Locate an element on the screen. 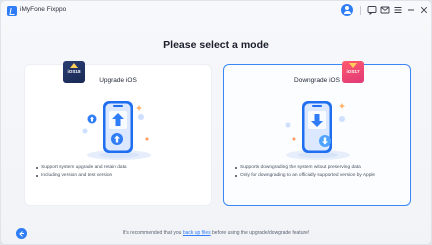 The image size is (432, 245). feature-item: Including version and test version is located at coordinates (119, 176).